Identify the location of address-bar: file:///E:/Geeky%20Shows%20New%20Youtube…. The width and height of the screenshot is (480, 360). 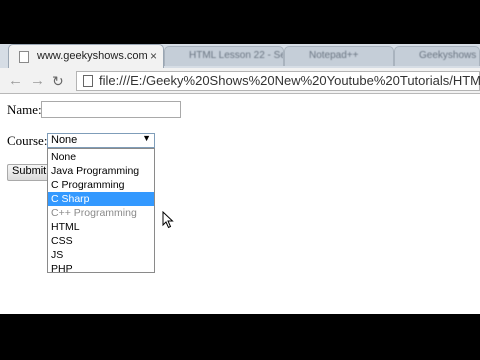
(278, 81).